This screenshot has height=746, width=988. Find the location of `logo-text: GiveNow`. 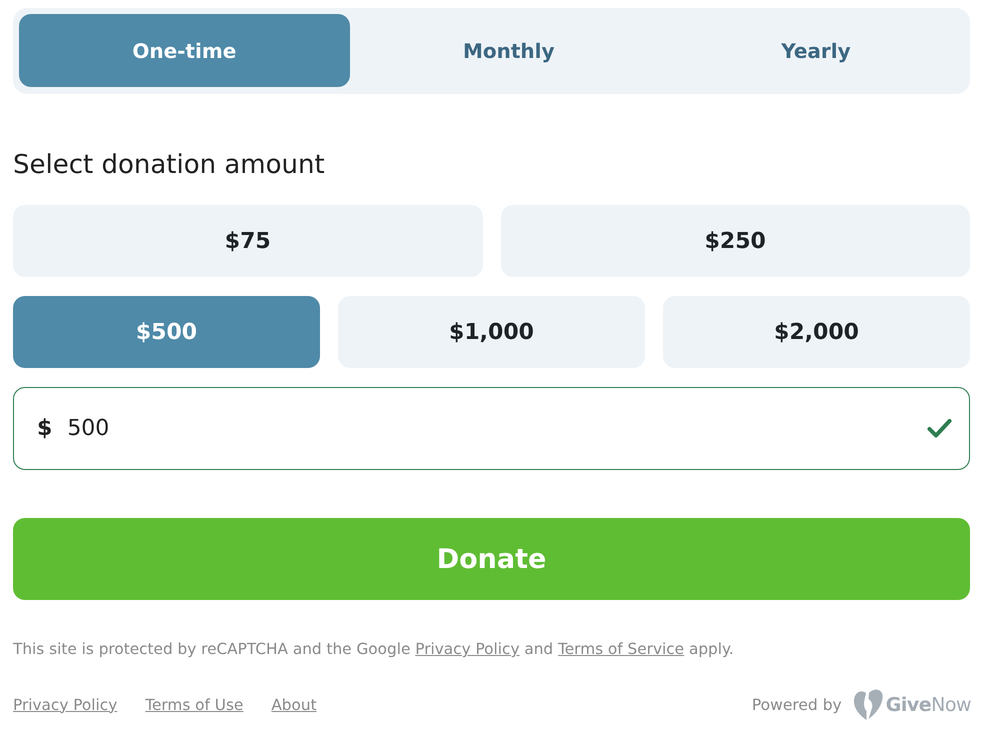

logo-text: GiveNow is located at coordinates (928, 704).